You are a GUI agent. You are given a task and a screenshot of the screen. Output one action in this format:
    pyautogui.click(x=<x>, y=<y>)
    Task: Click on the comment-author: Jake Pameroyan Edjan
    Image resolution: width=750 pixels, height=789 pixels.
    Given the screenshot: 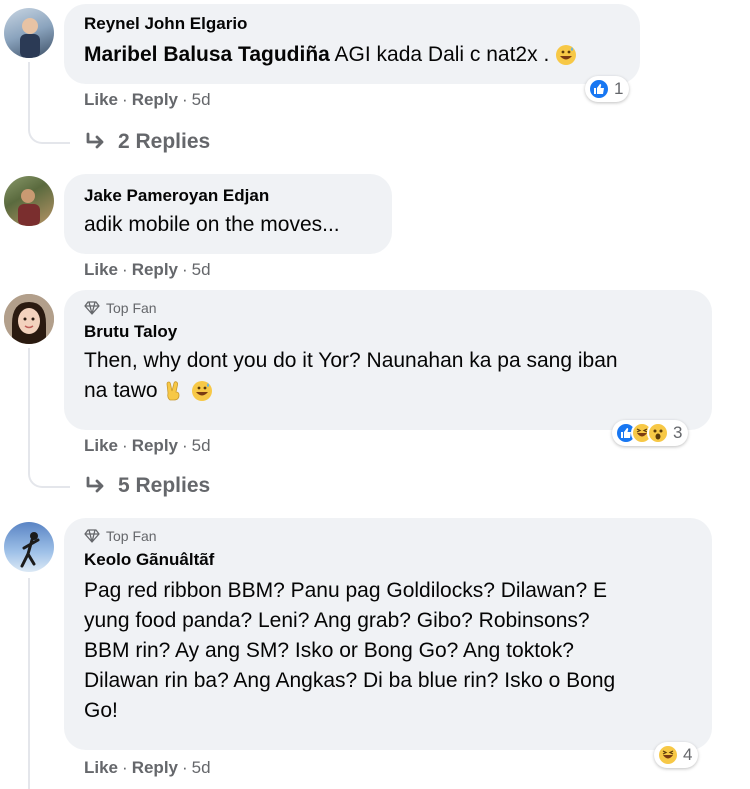 What is the action you would take?
    pyautogui.click(x=228, y=196)
    